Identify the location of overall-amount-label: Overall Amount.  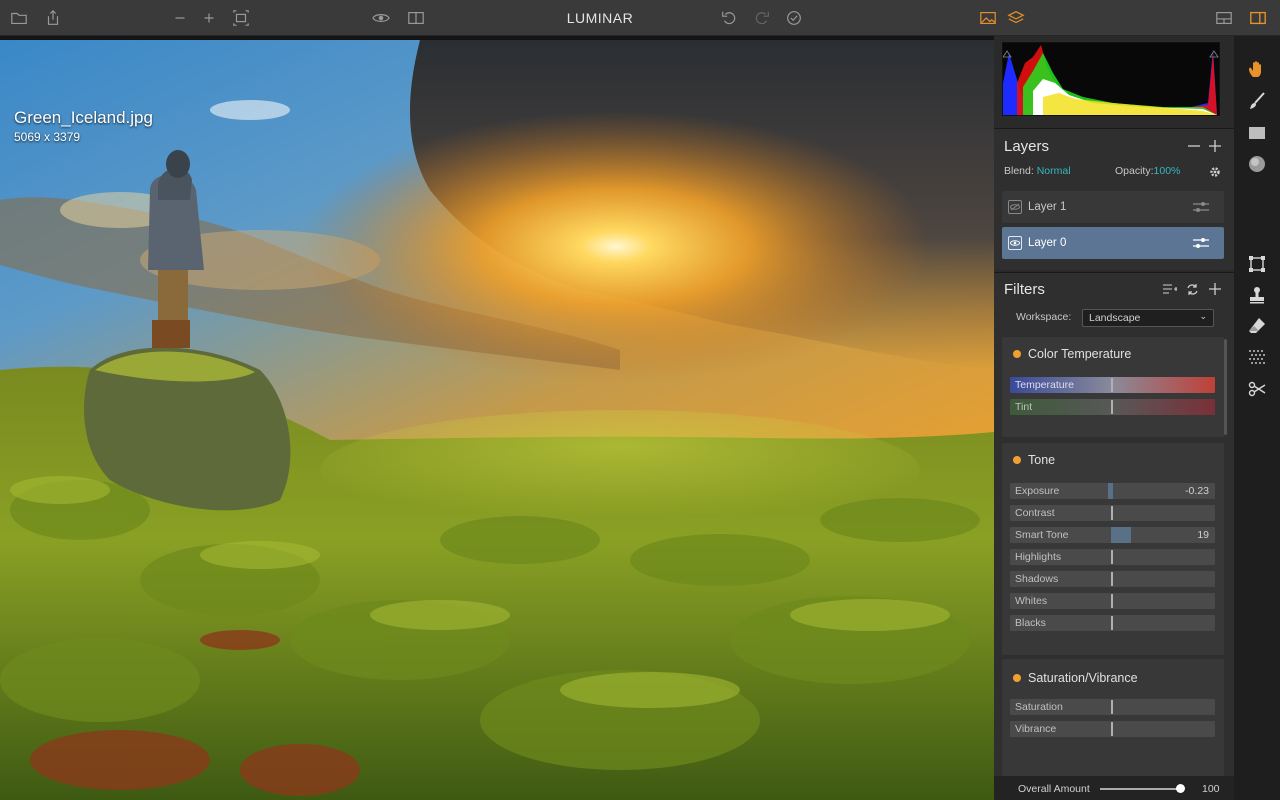
(1054, 789).